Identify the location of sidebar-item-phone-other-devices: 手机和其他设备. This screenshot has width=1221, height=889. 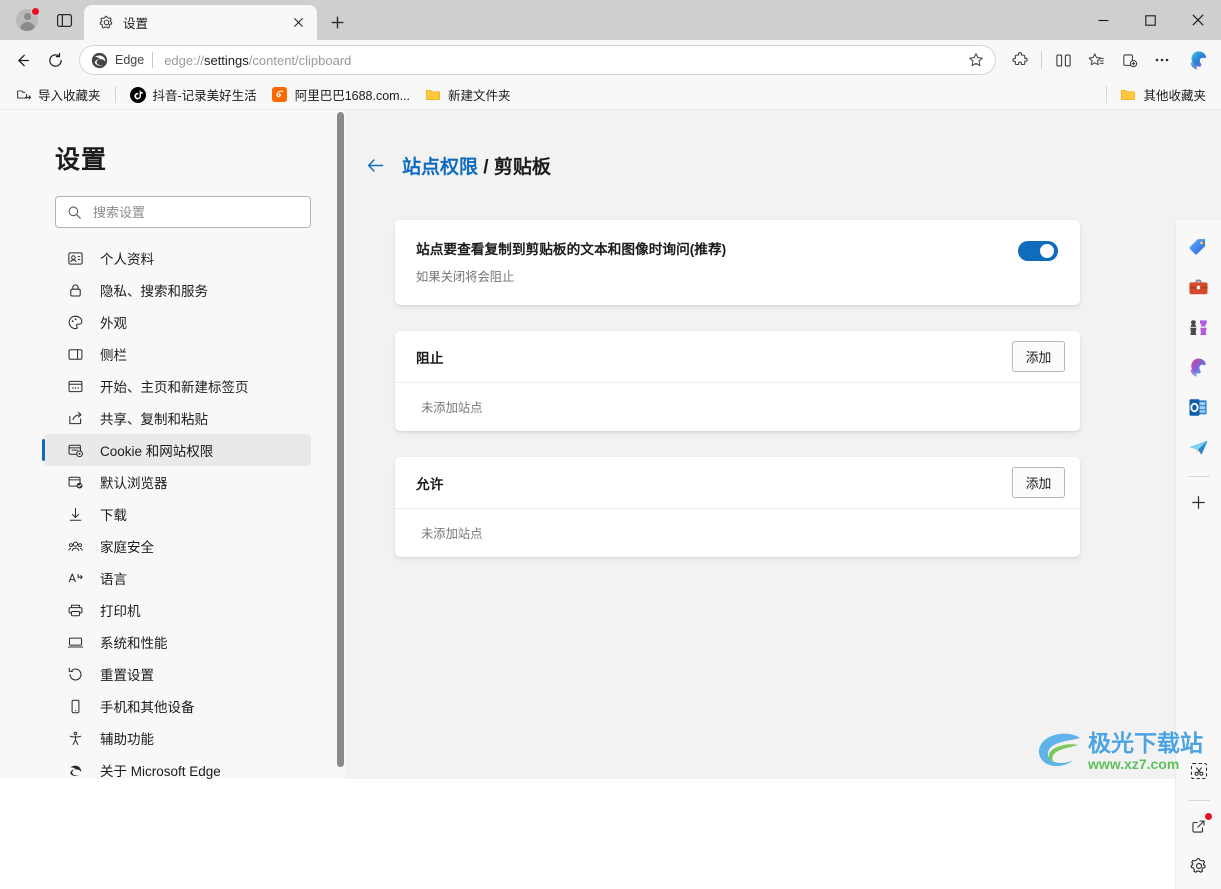
(177, 706).